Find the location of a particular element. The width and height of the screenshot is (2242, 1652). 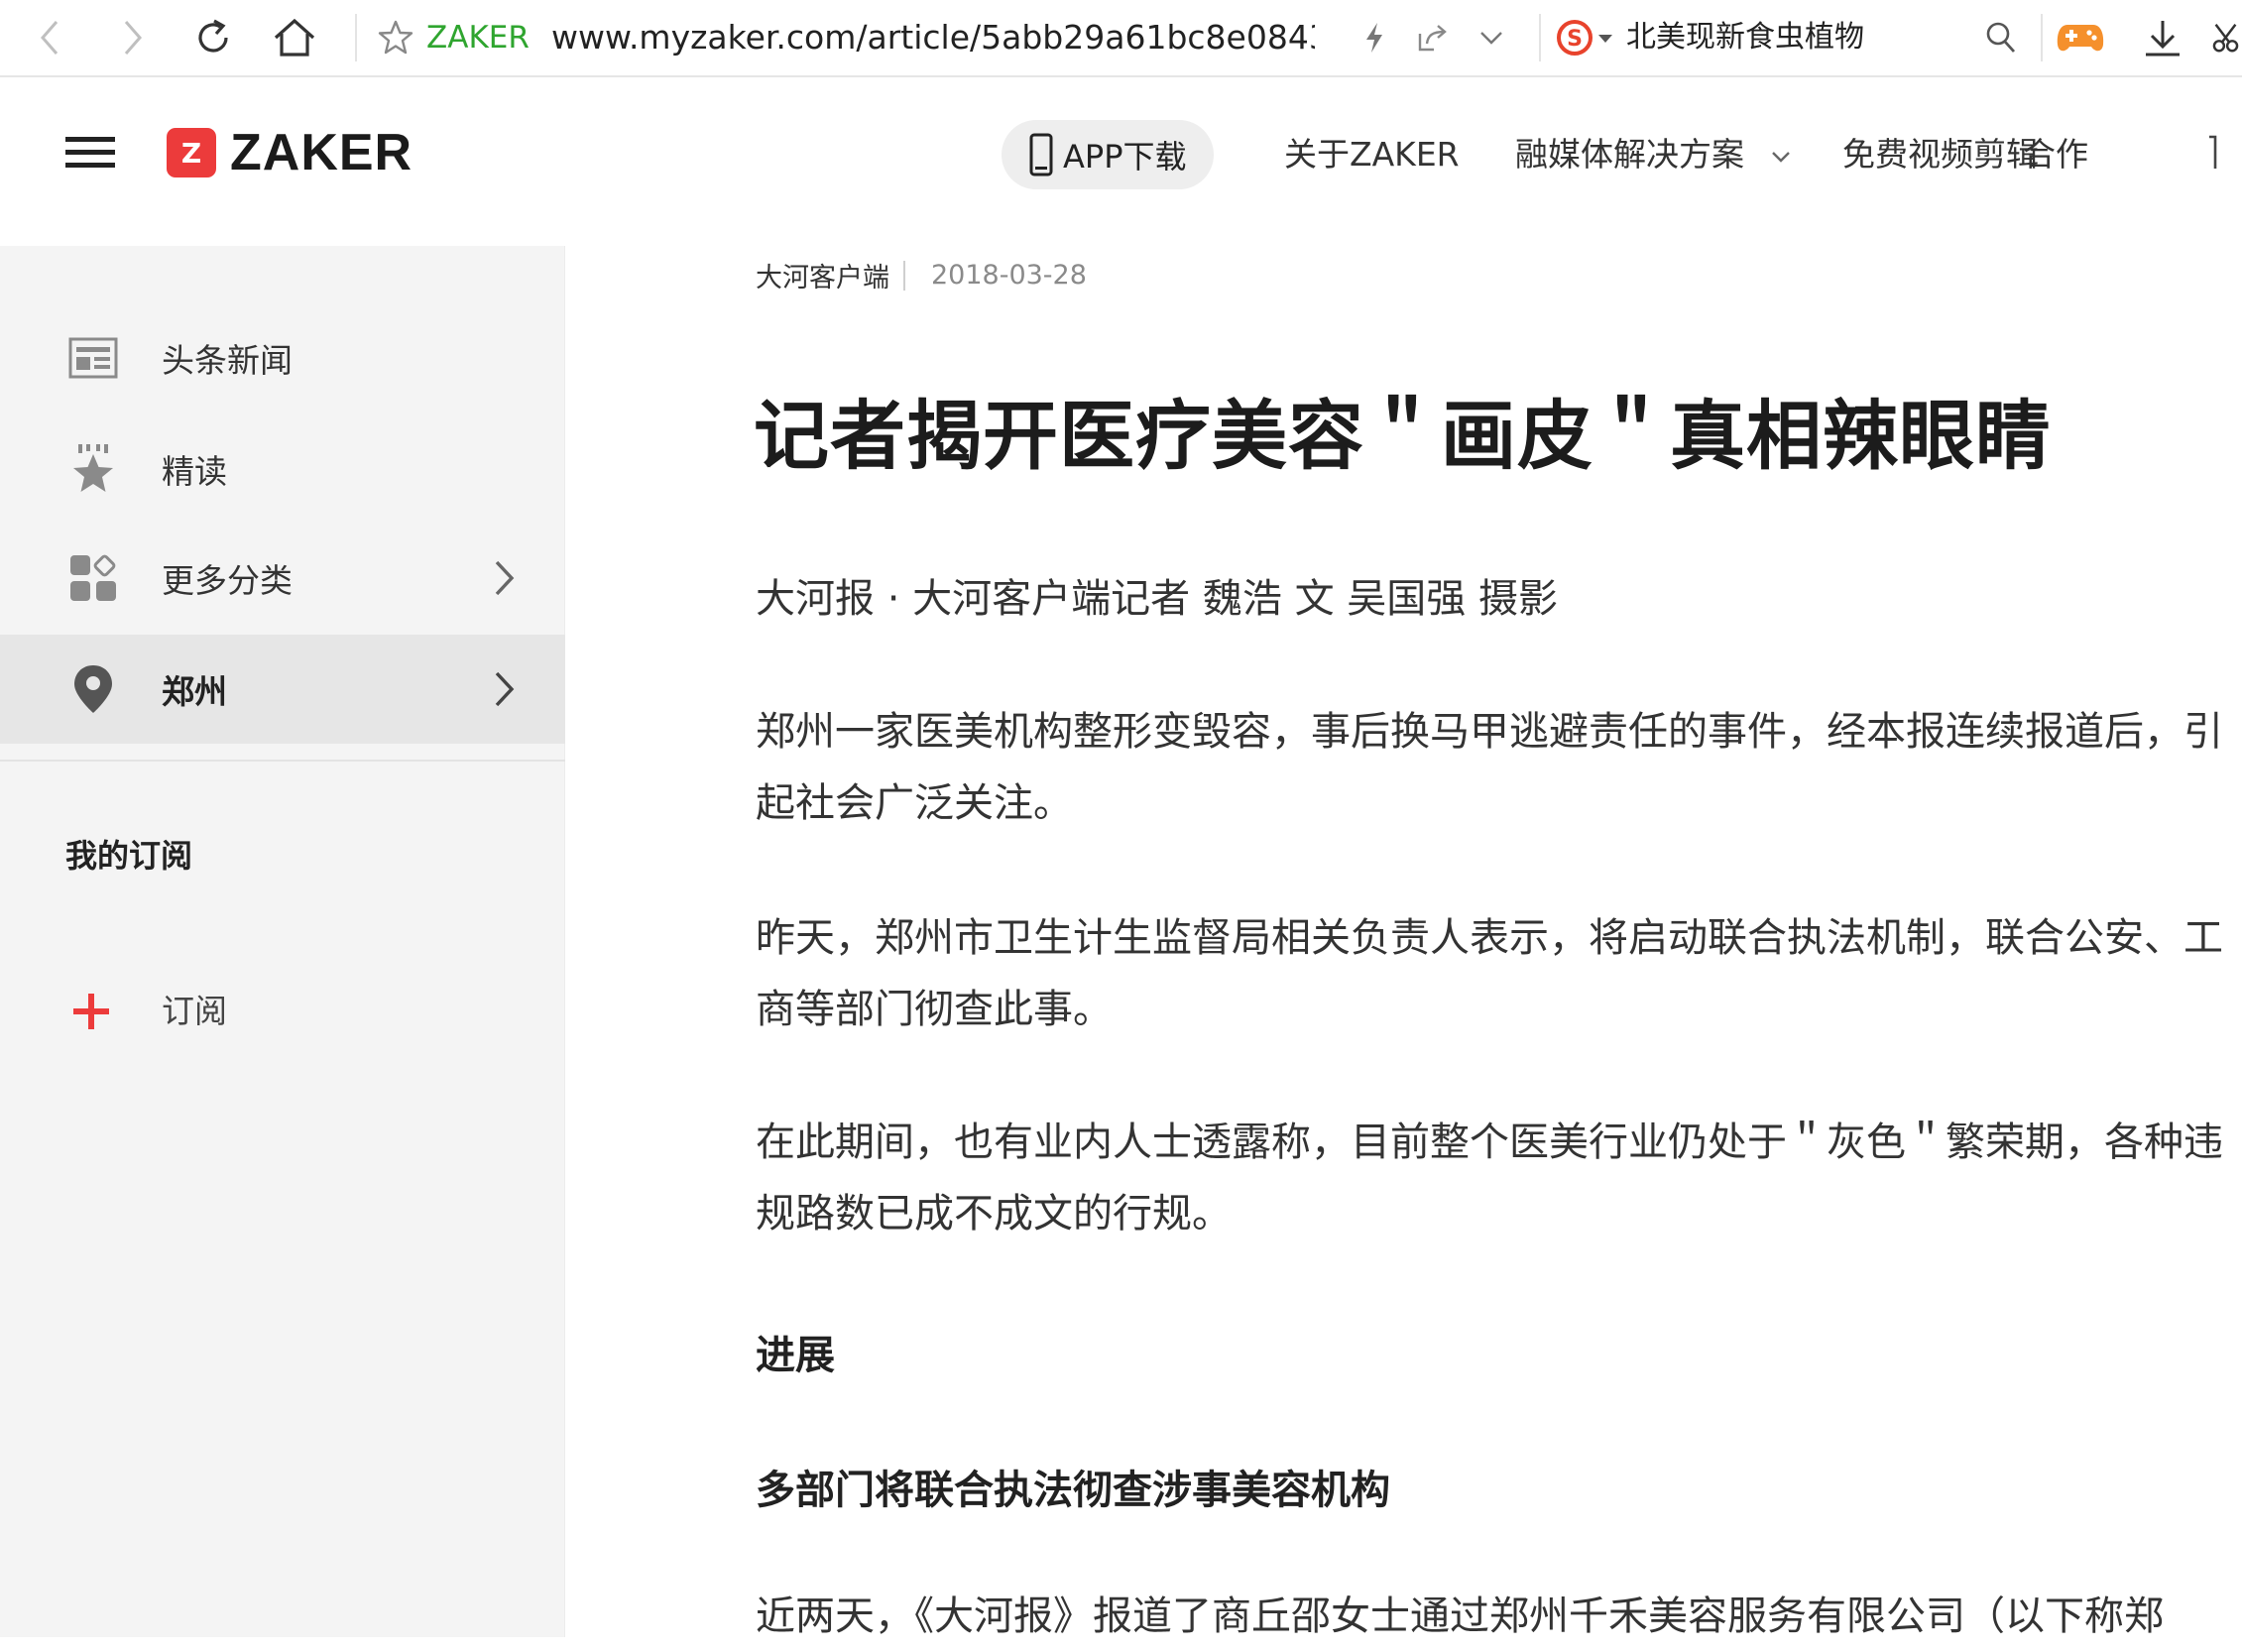

app-download-button: APP下载 is located at coordinates (1108, 154).